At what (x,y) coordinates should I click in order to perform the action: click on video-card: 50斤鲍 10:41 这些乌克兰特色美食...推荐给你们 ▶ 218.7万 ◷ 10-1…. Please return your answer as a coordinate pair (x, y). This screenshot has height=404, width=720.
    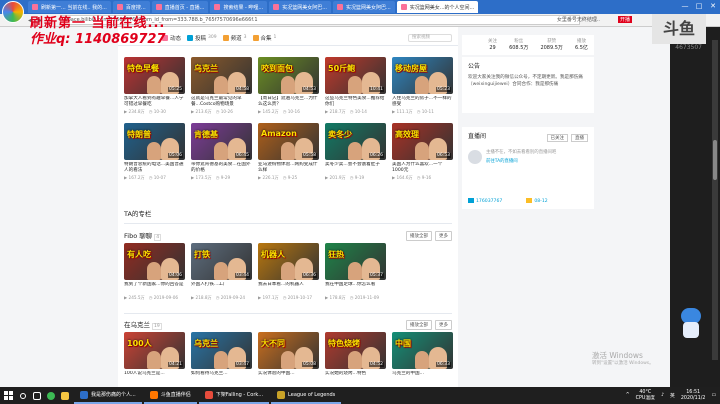
    Looking at the image, I should click on (355, 86).